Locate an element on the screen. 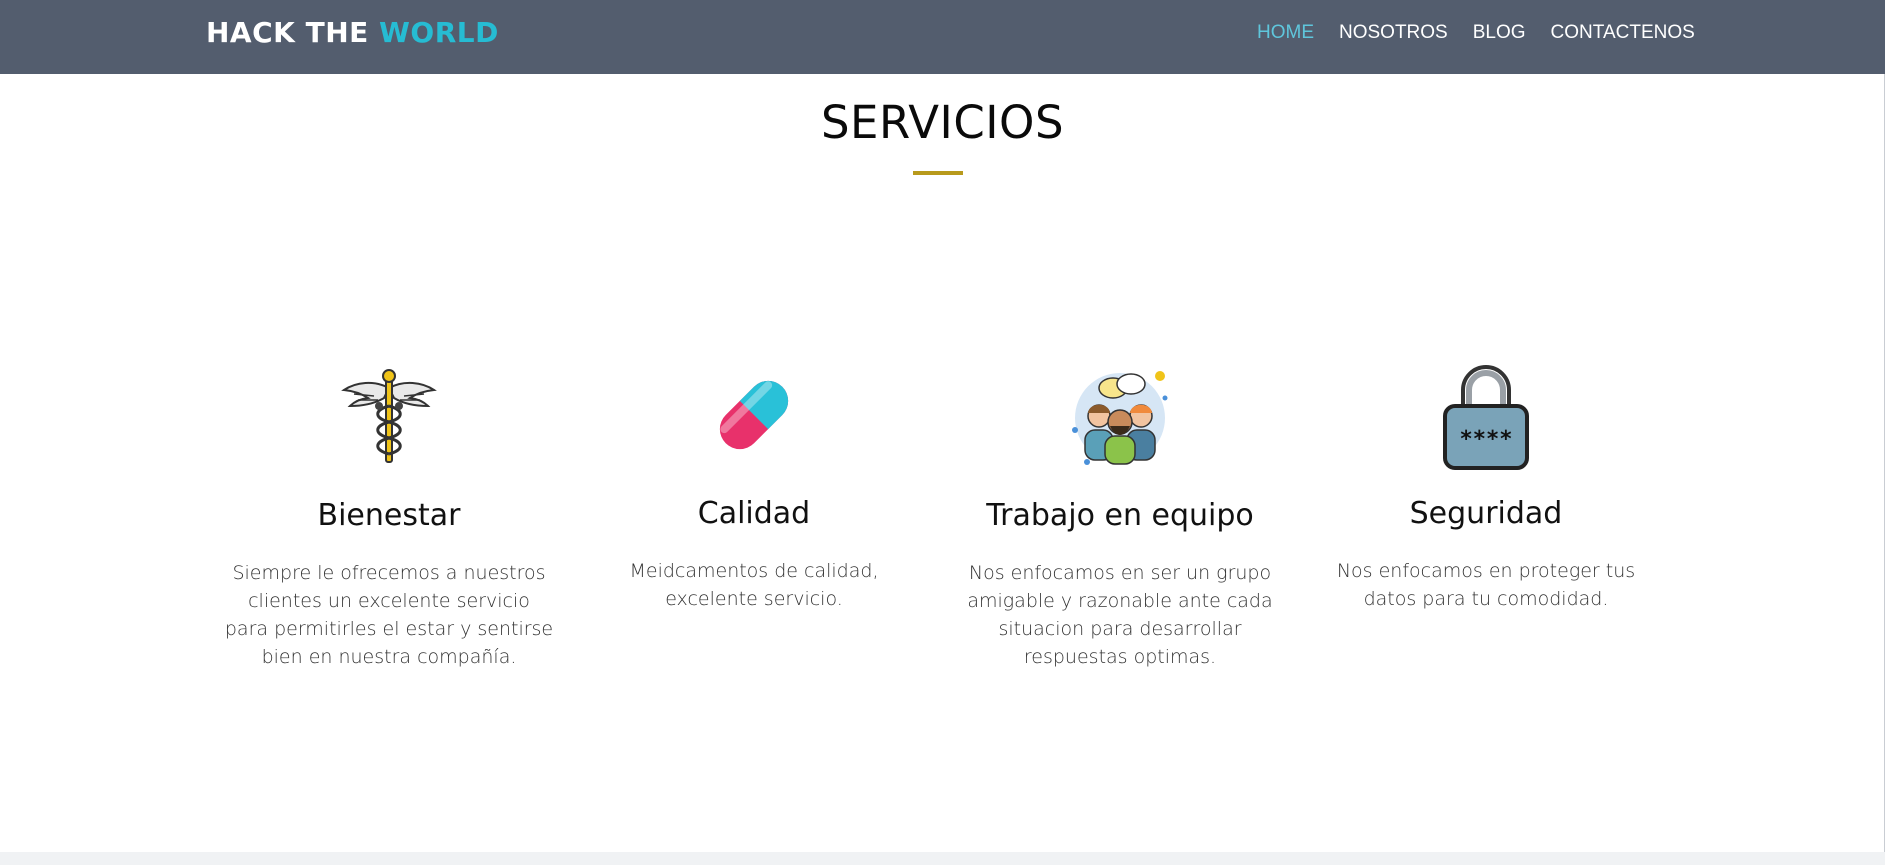 This screenshot has width=1885, height=865. pill-icon is located at coordinates (754, 415).